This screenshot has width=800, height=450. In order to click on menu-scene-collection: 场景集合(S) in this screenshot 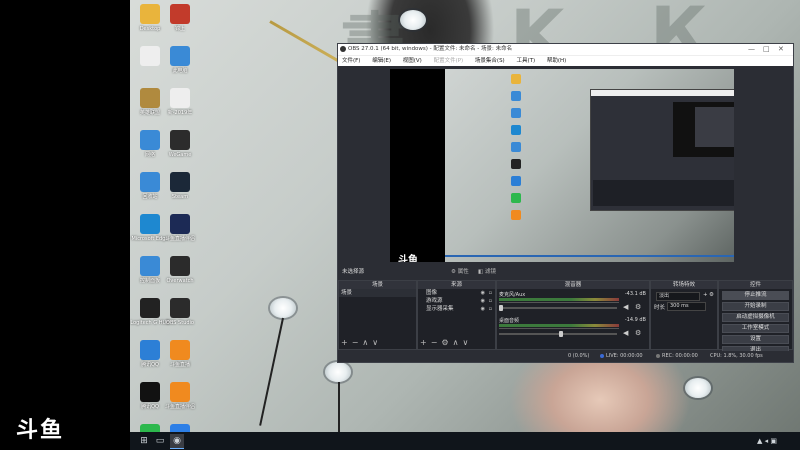, I will do `click(490, 61)`.